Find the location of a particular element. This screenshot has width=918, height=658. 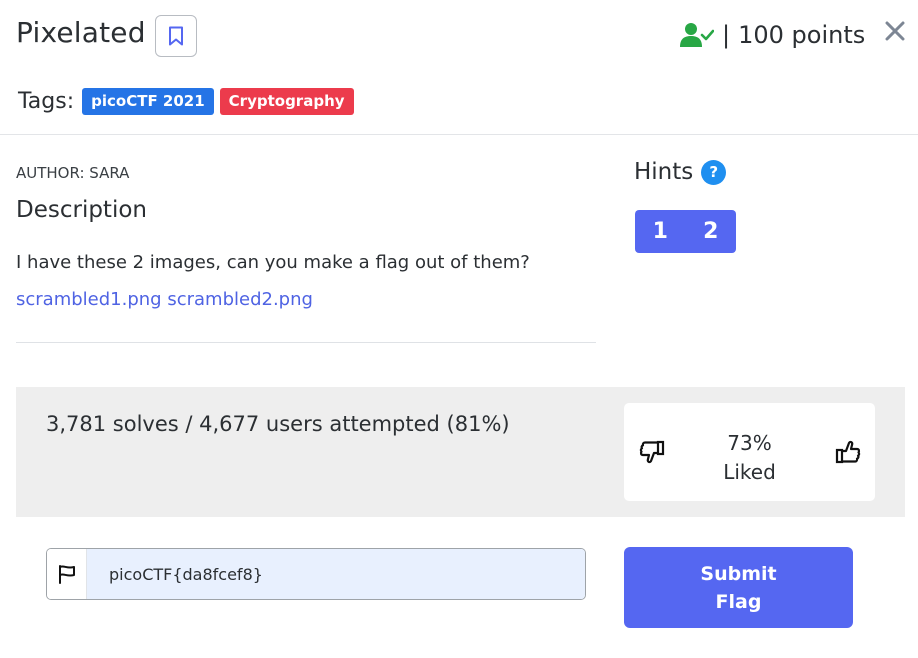

tags-label: Tags: is located at coordinates (46, 101).